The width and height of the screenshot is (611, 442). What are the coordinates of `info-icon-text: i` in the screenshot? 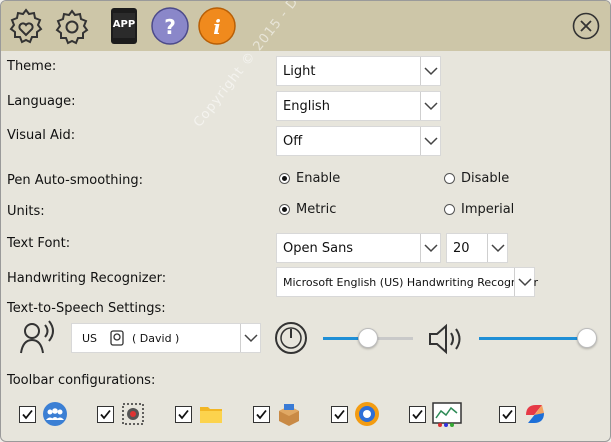 It's located at (217, 27).